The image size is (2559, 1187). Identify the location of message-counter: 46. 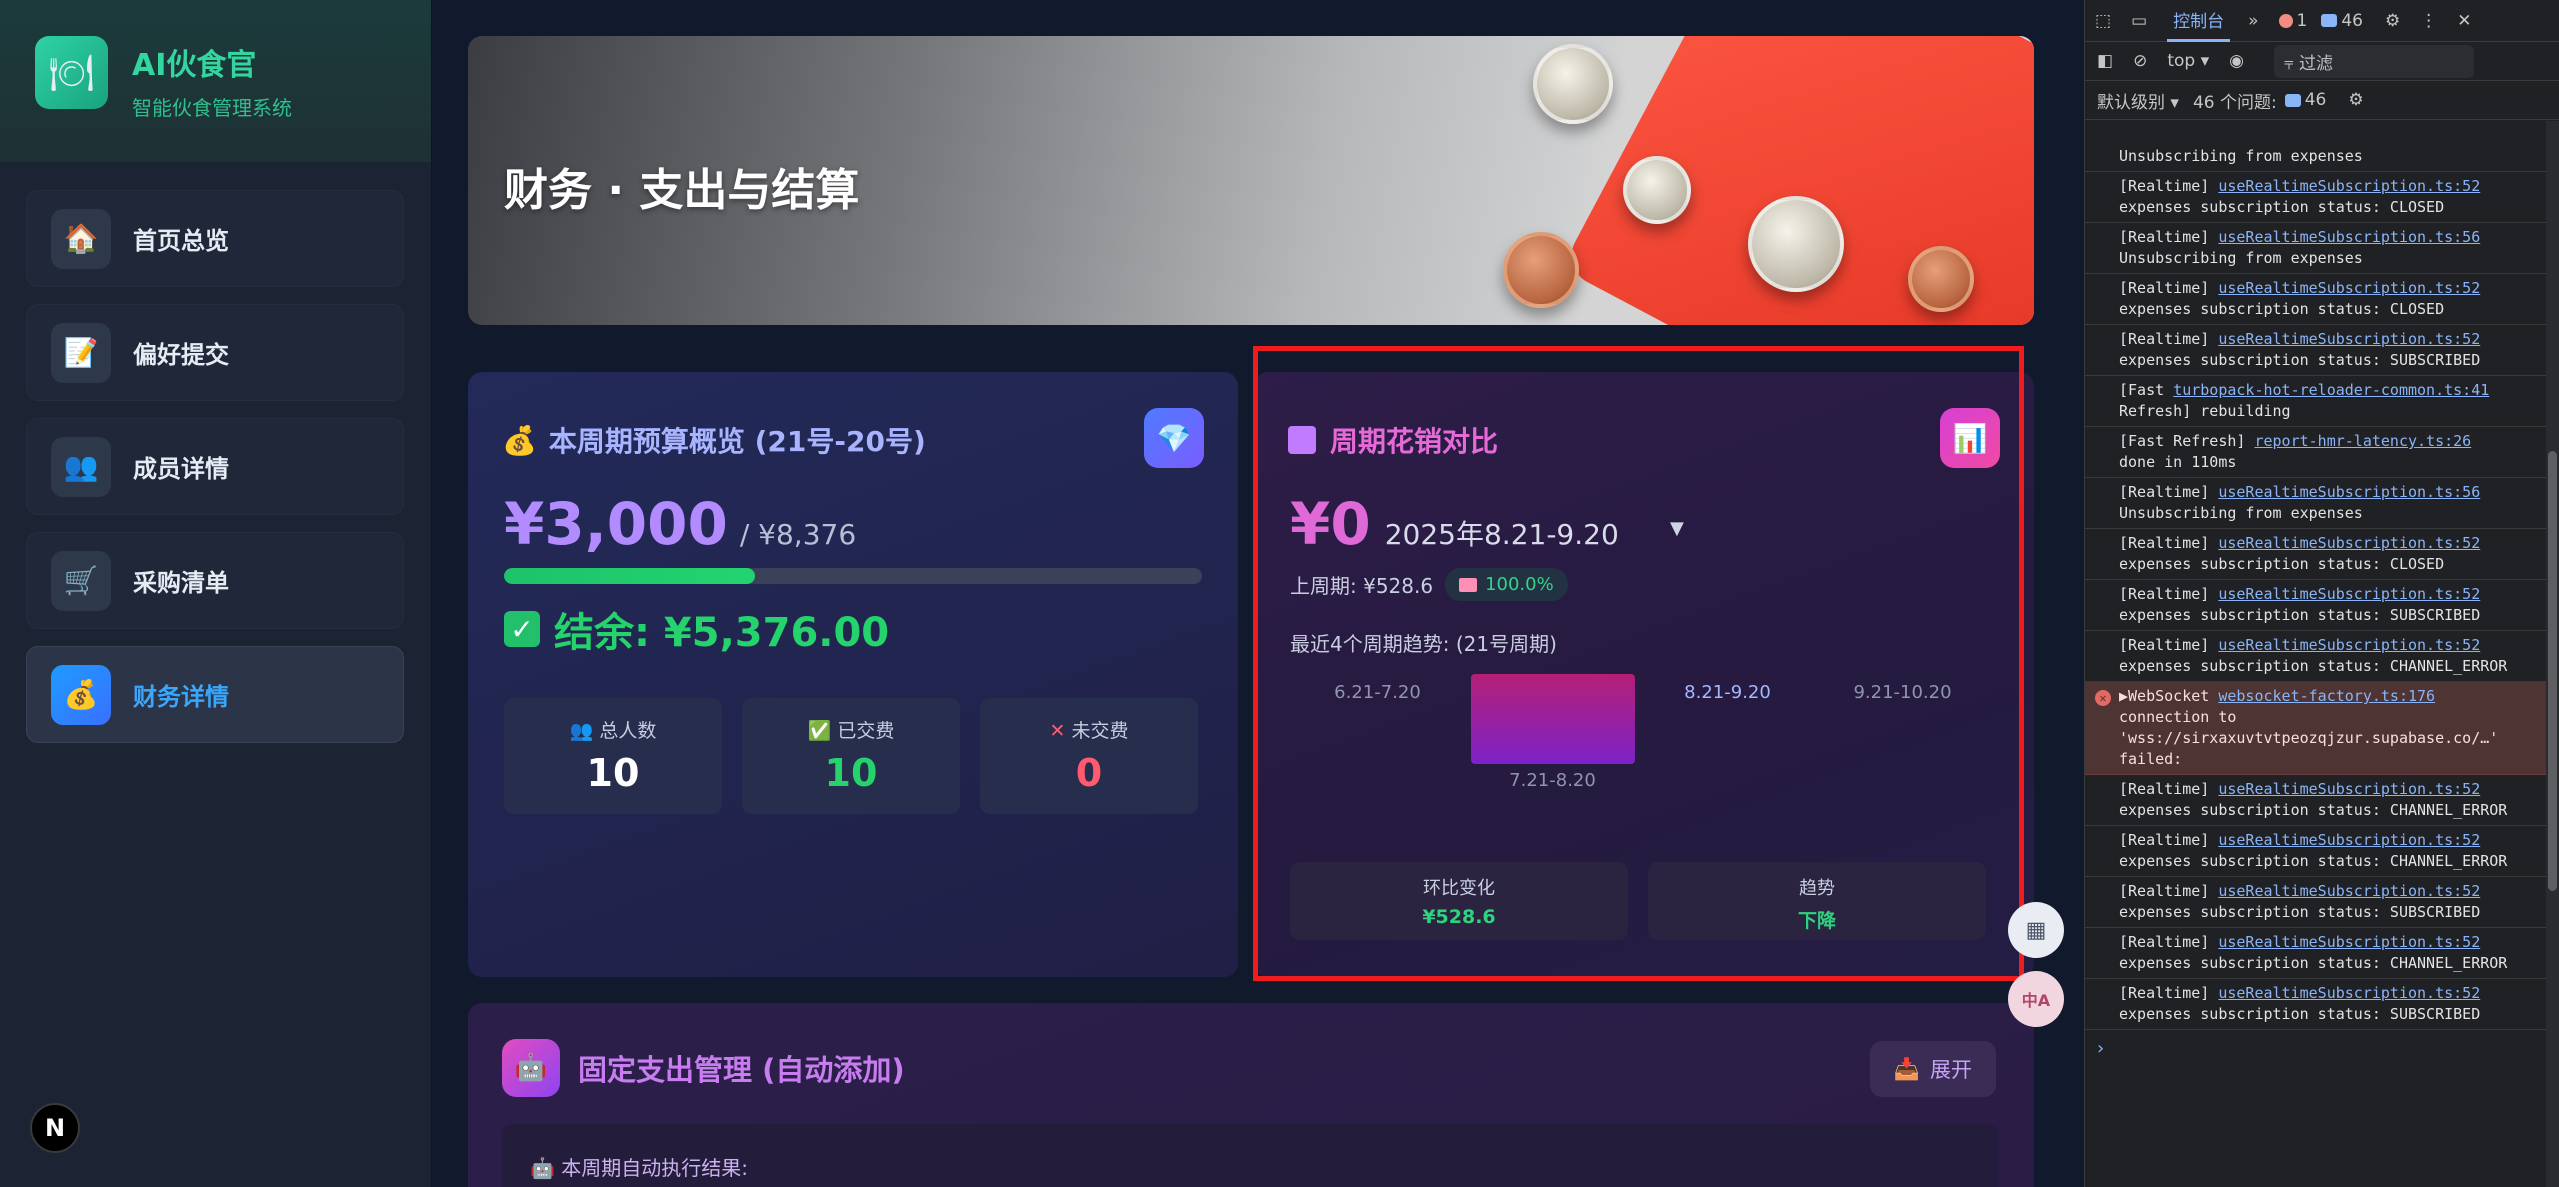
(2342, 21).